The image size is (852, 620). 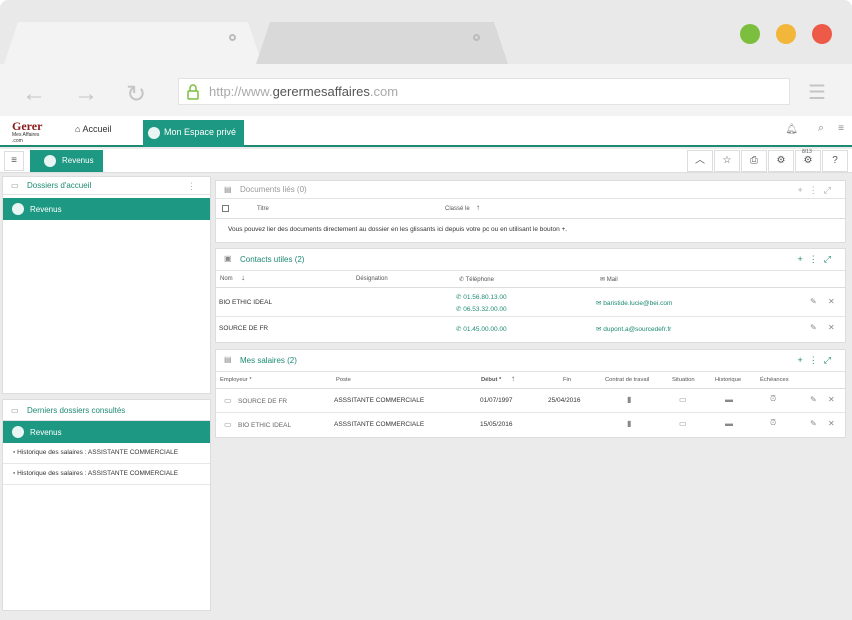 What do you see at coordinates (835, 161) in the screenshot?
I see `help-icon: ?` at bounding box center [835, 161].